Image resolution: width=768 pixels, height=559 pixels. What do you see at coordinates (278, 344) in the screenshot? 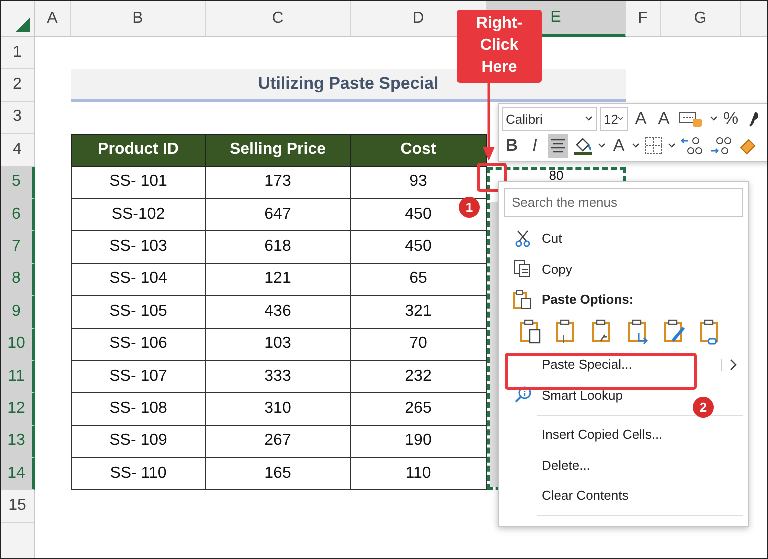
I see `table-cell: 103` at bounding box center [278, 344].